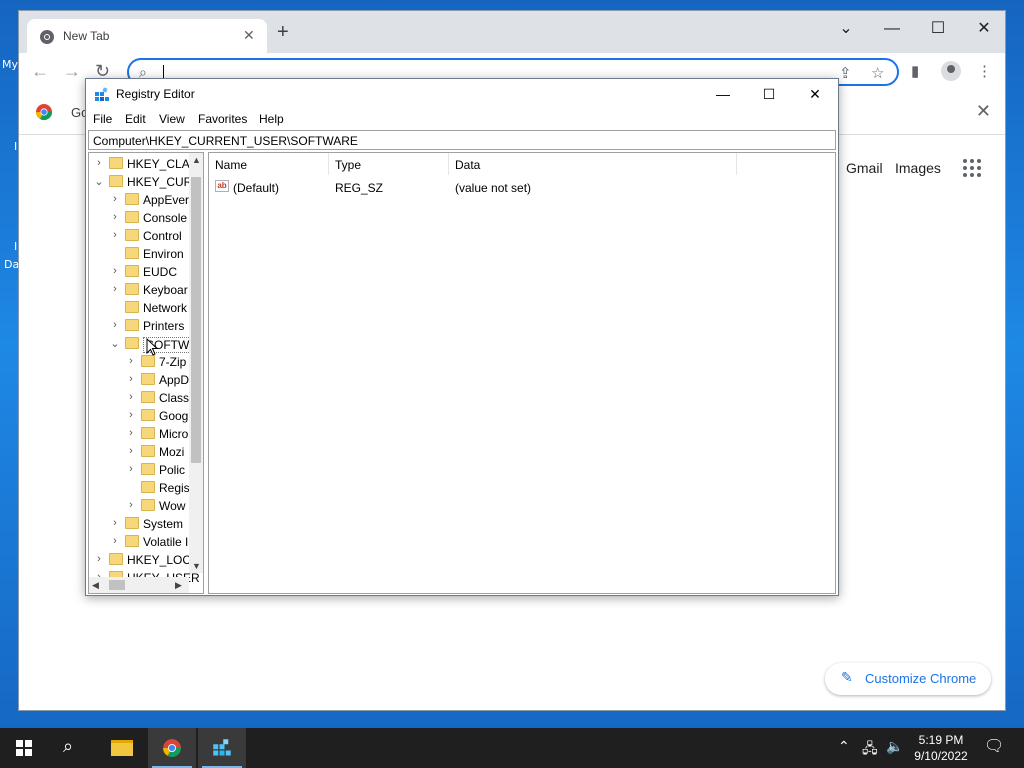 Image resolution: width=1024 pixels, height=768 pixels. I want to click on scroll-right-icon: ▶, so click(178, 585).